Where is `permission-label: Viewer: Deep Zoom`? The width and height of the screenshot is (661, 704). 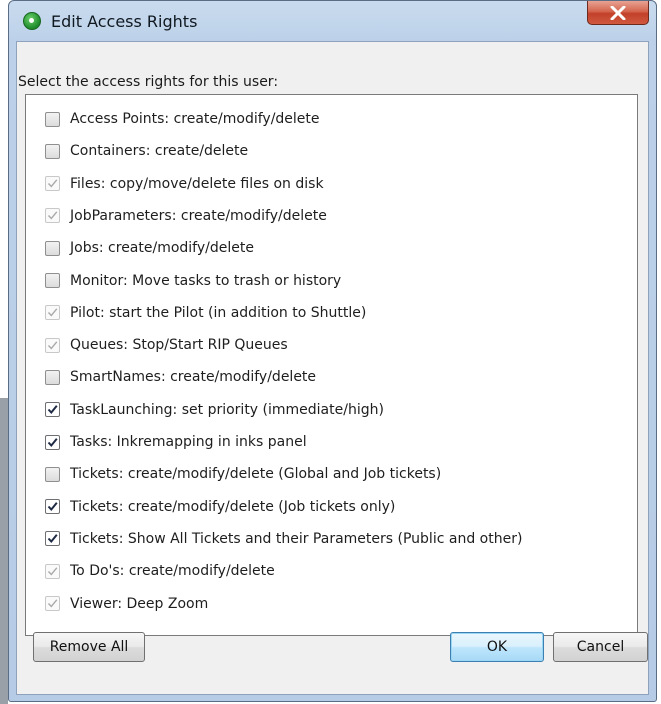 permission-label: Viewer: Deep Zoom is located at coordinates (139, 603).